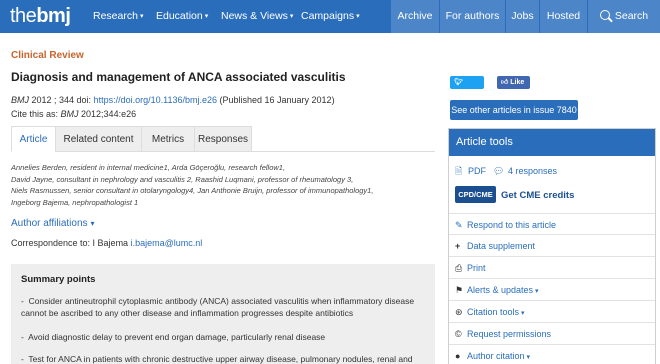 The height and width of the screenshot is (364, 660). Describe the element at coordinates (522, 16) in the screenshot. I see `nav-jobs: Jobs` at that location.